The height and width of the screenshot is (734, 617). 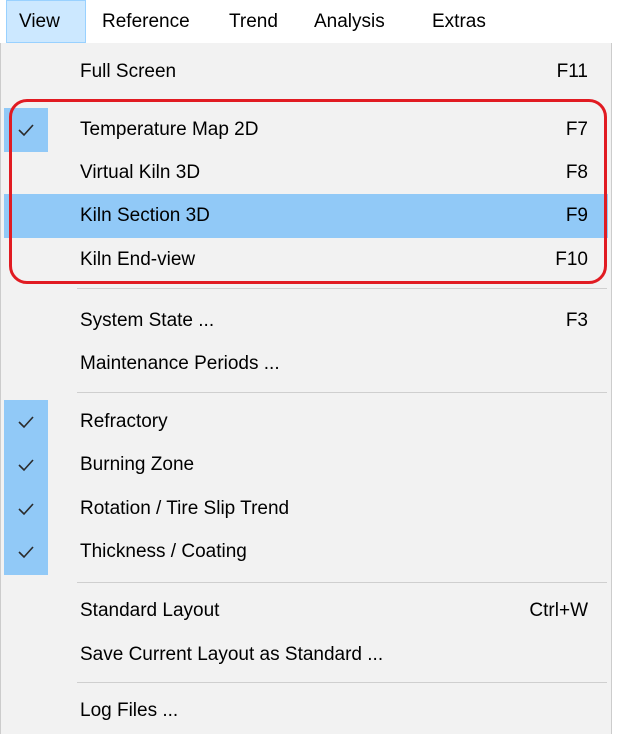 I want to click on menu-item-label: Kiln Section 3D, so click(x=145, y=215).